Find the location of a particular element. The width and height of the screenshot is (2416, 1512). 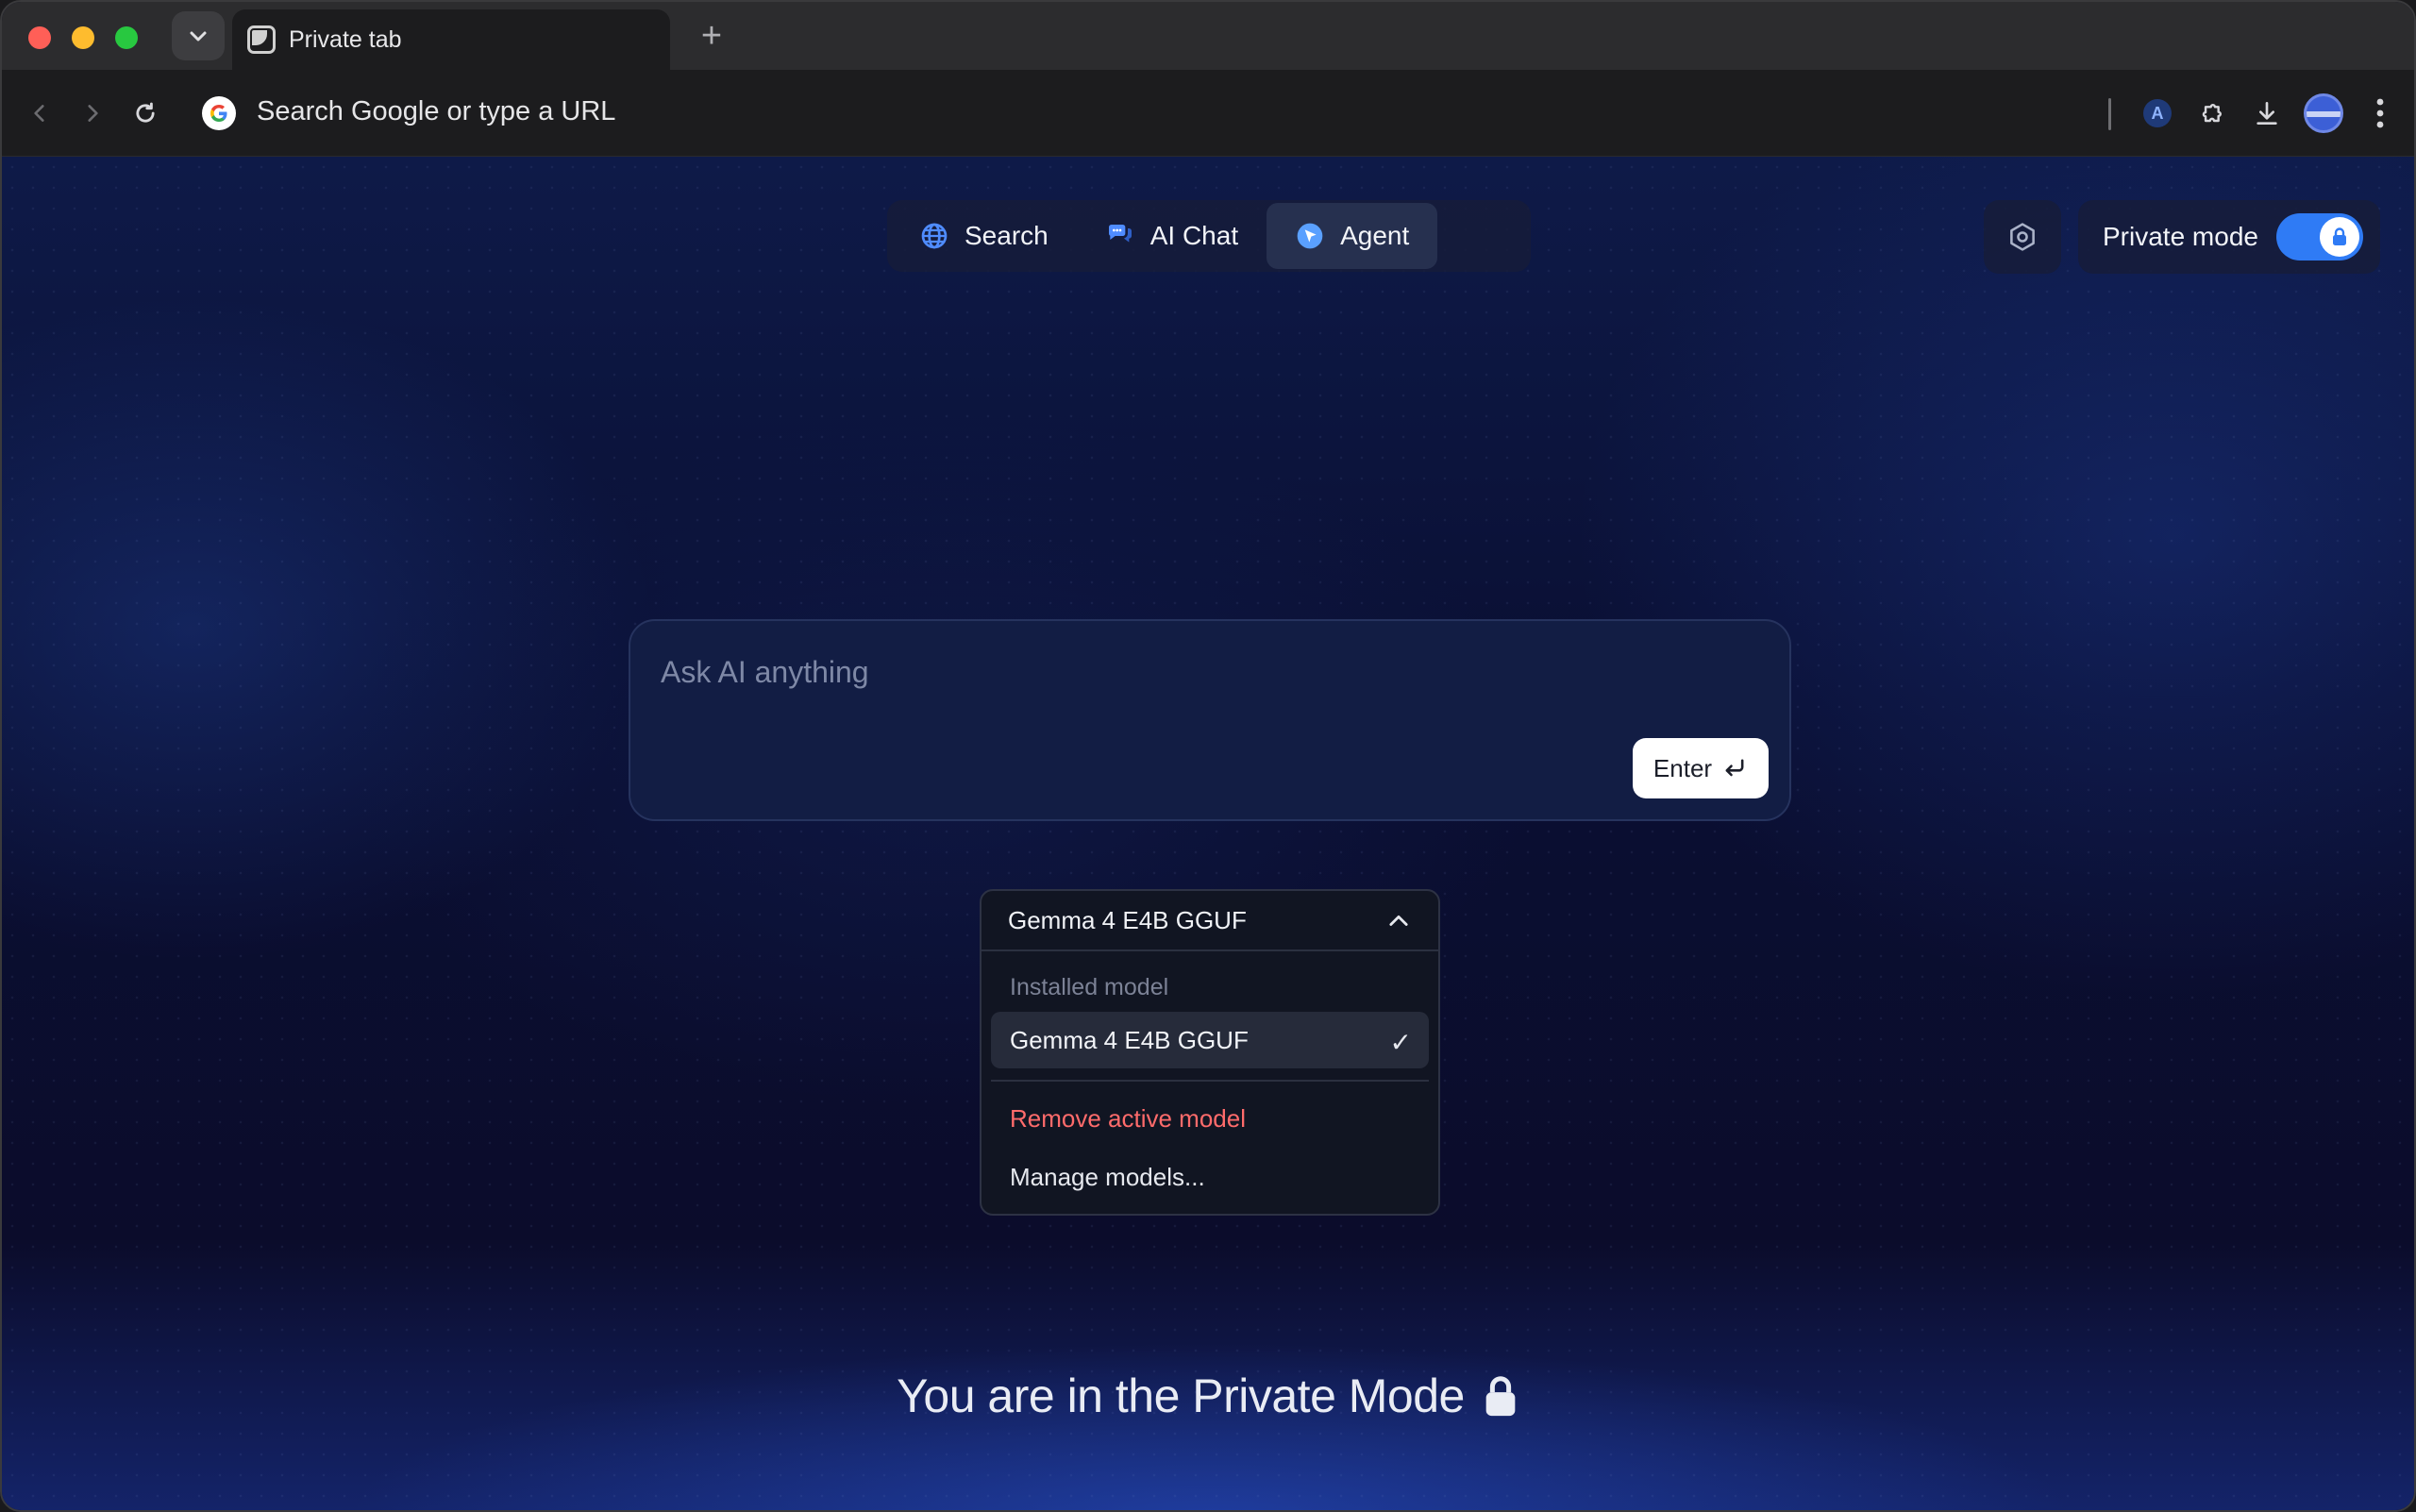

forward-arrow-icon is located at coordinates (93, 113).